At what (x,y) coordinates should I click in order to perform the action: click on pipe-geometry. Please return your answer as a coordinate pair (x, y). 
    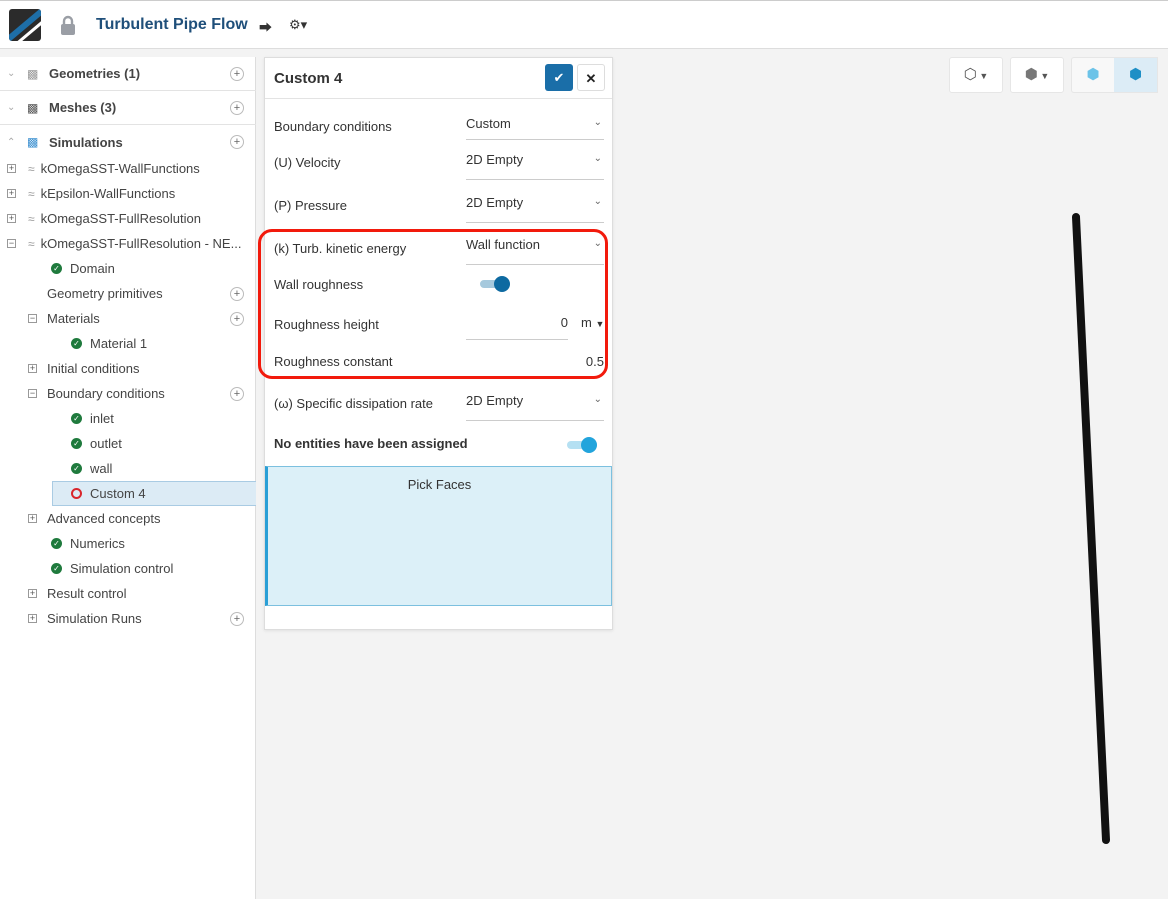
    Looking at the image, I should click on (1091, 528).